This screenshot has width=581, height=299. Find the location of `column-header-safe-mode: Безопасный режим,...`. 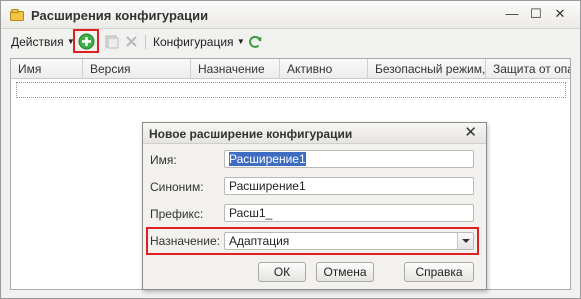

column-header-safe-mode: Безопасный режим,... is located at coordinates (427, 69).